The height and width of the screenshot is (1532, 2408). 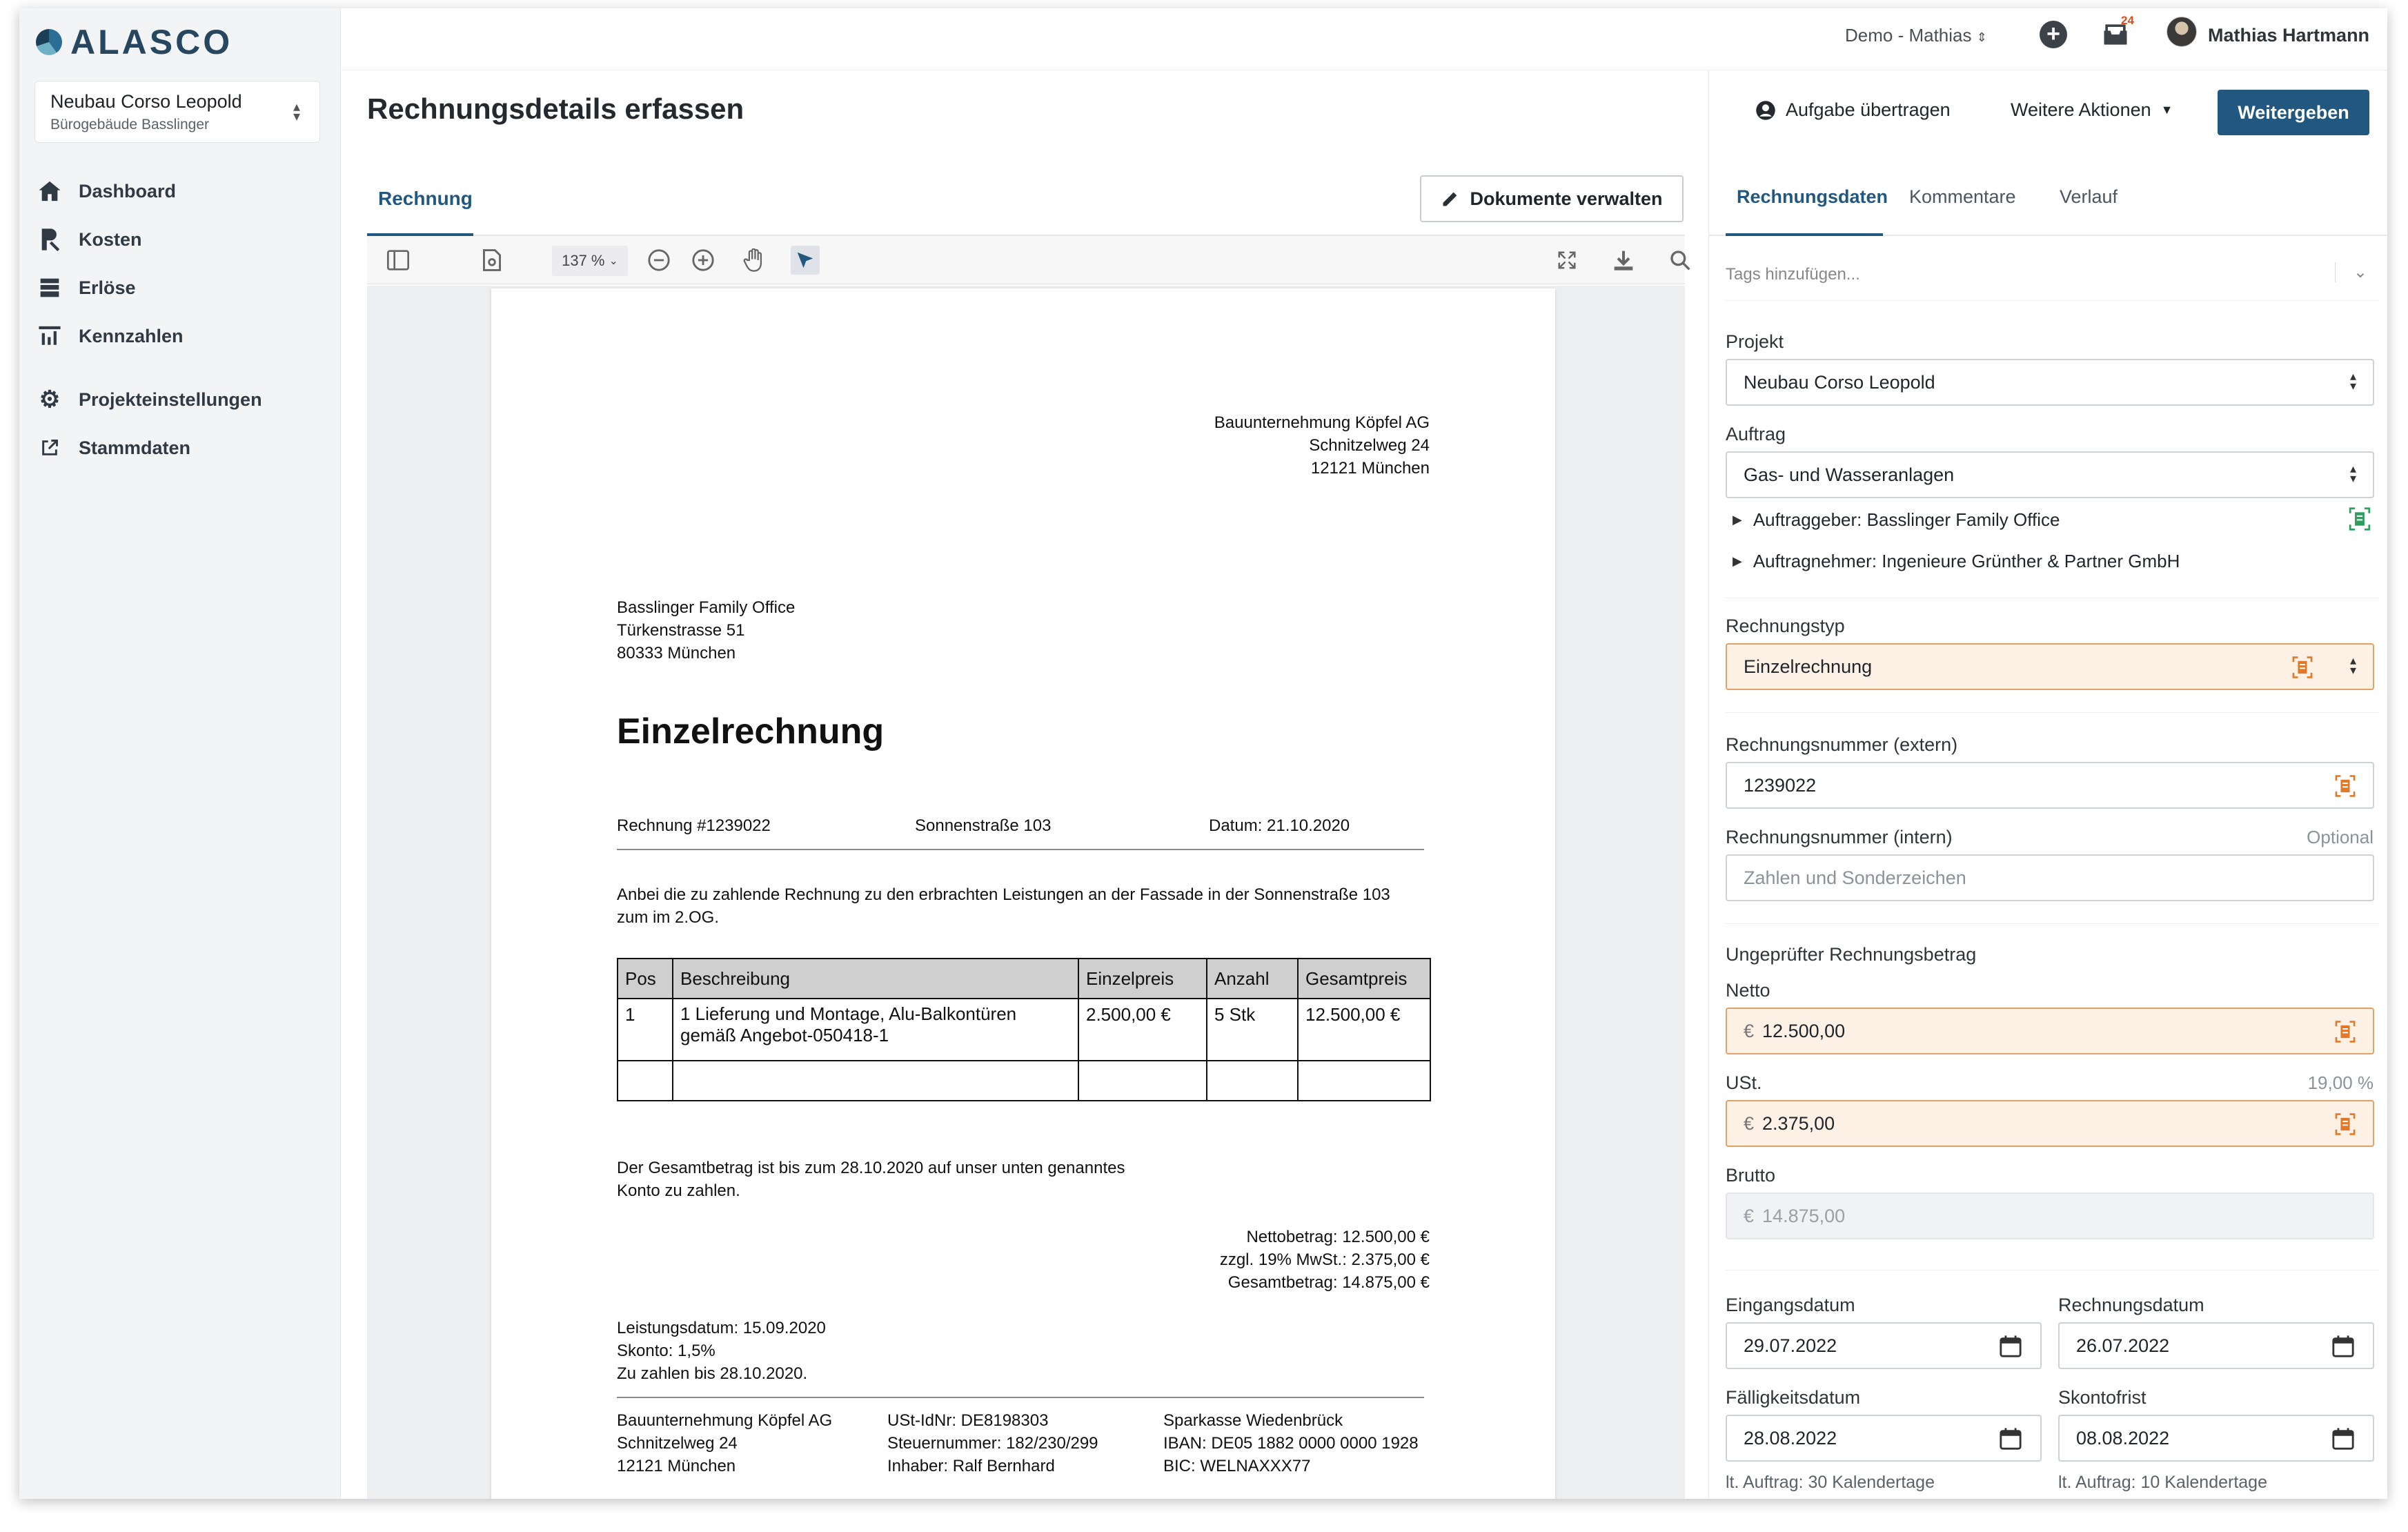 What do you see at coordinates (1884, 1345) in the screenshot?
I see `receipt-date-input: 29.07.2022` at bounding box center [1884, 1345].